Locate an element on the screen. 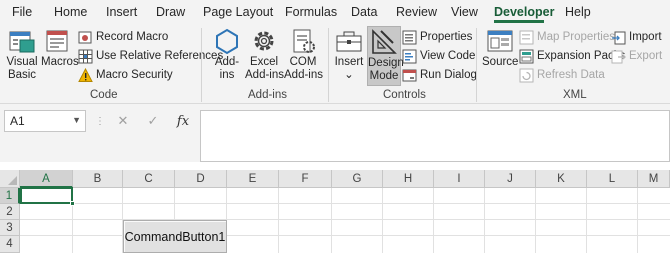 The width and height of the screenshot is (670, 253). resize-handle: ⋮ is located at coordinates (100, 121).